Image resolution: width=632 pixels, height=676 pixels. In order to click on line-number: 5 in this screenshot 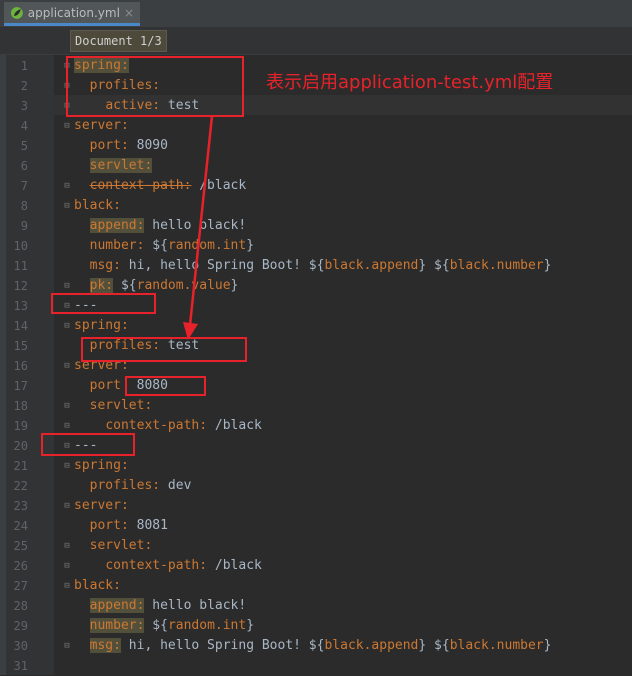, I will do `click(24, 146)`.